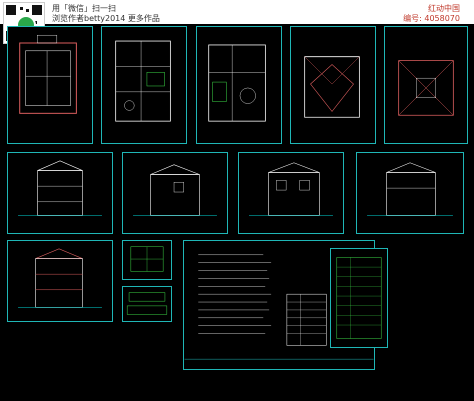 The image size is (474, 401). I want to click on detail-drawing, so click(147, 259).